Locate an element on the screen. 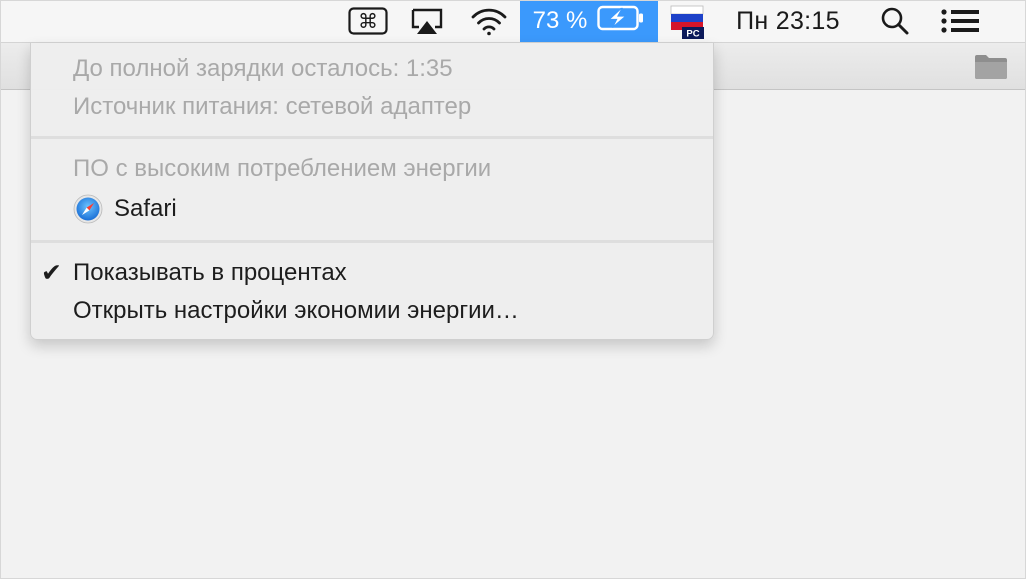  airplay-icon is located at coordinates (427, 21).